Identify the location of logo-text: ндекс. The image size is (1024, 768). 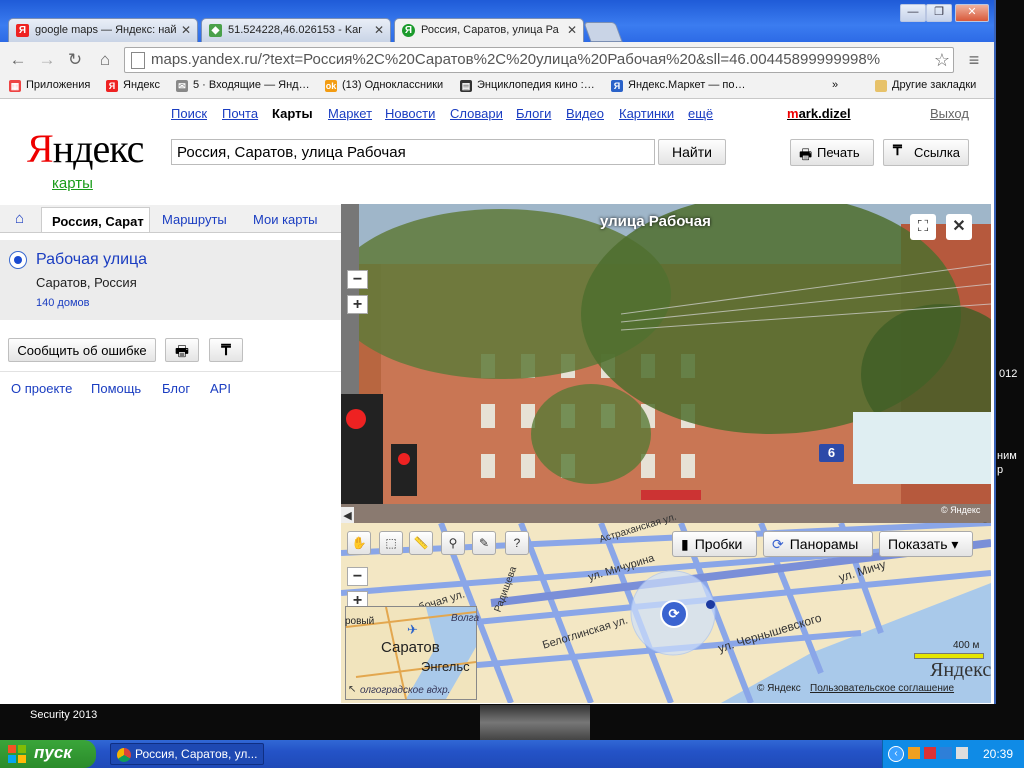
(98, 148).